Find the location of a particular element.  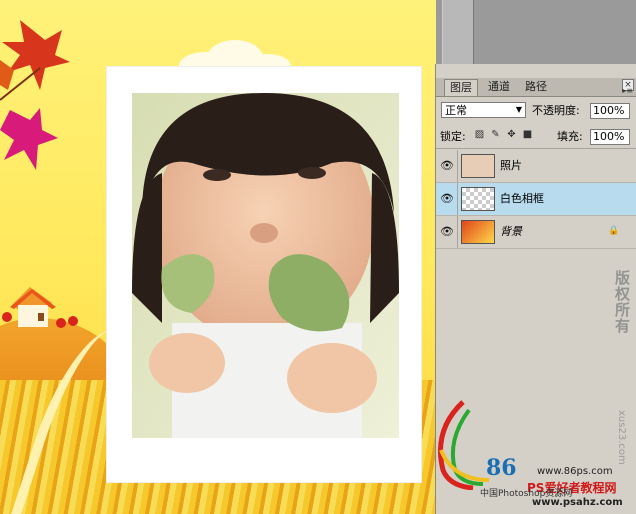

maple-leaves-decoration is located at coordinates (35, 95).